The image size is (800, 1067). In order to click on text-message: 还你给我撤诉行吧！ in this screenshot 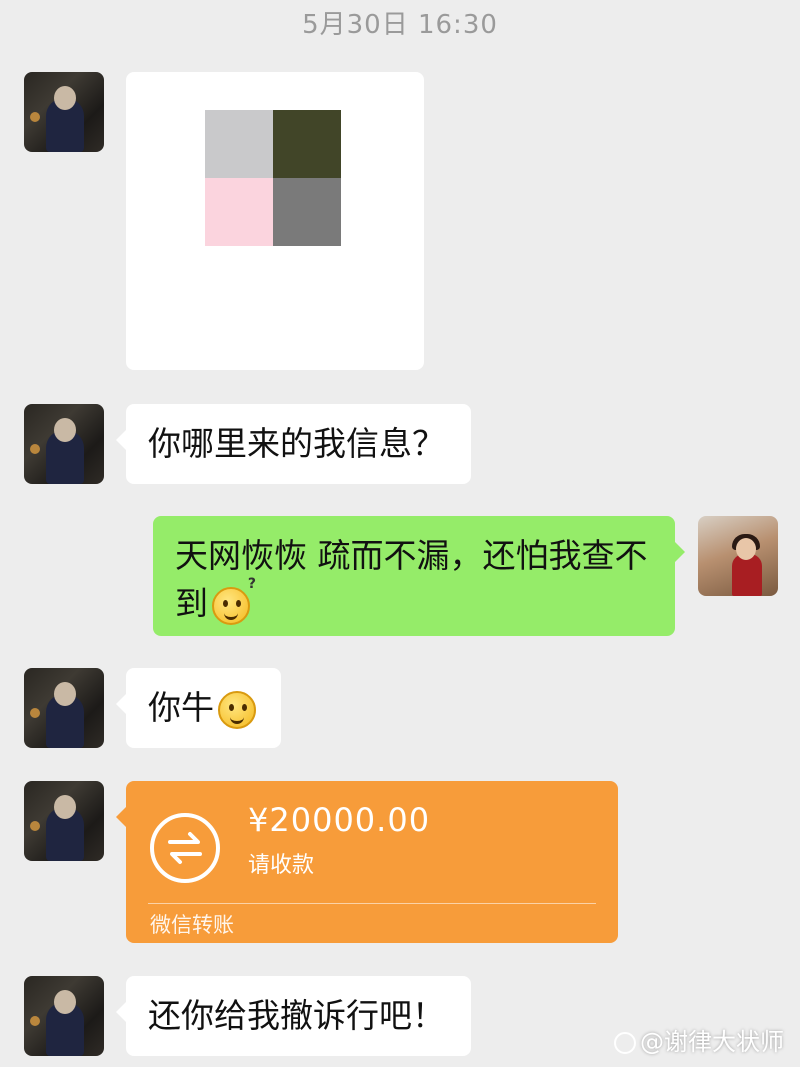, I will do `click(293, 1016)`.